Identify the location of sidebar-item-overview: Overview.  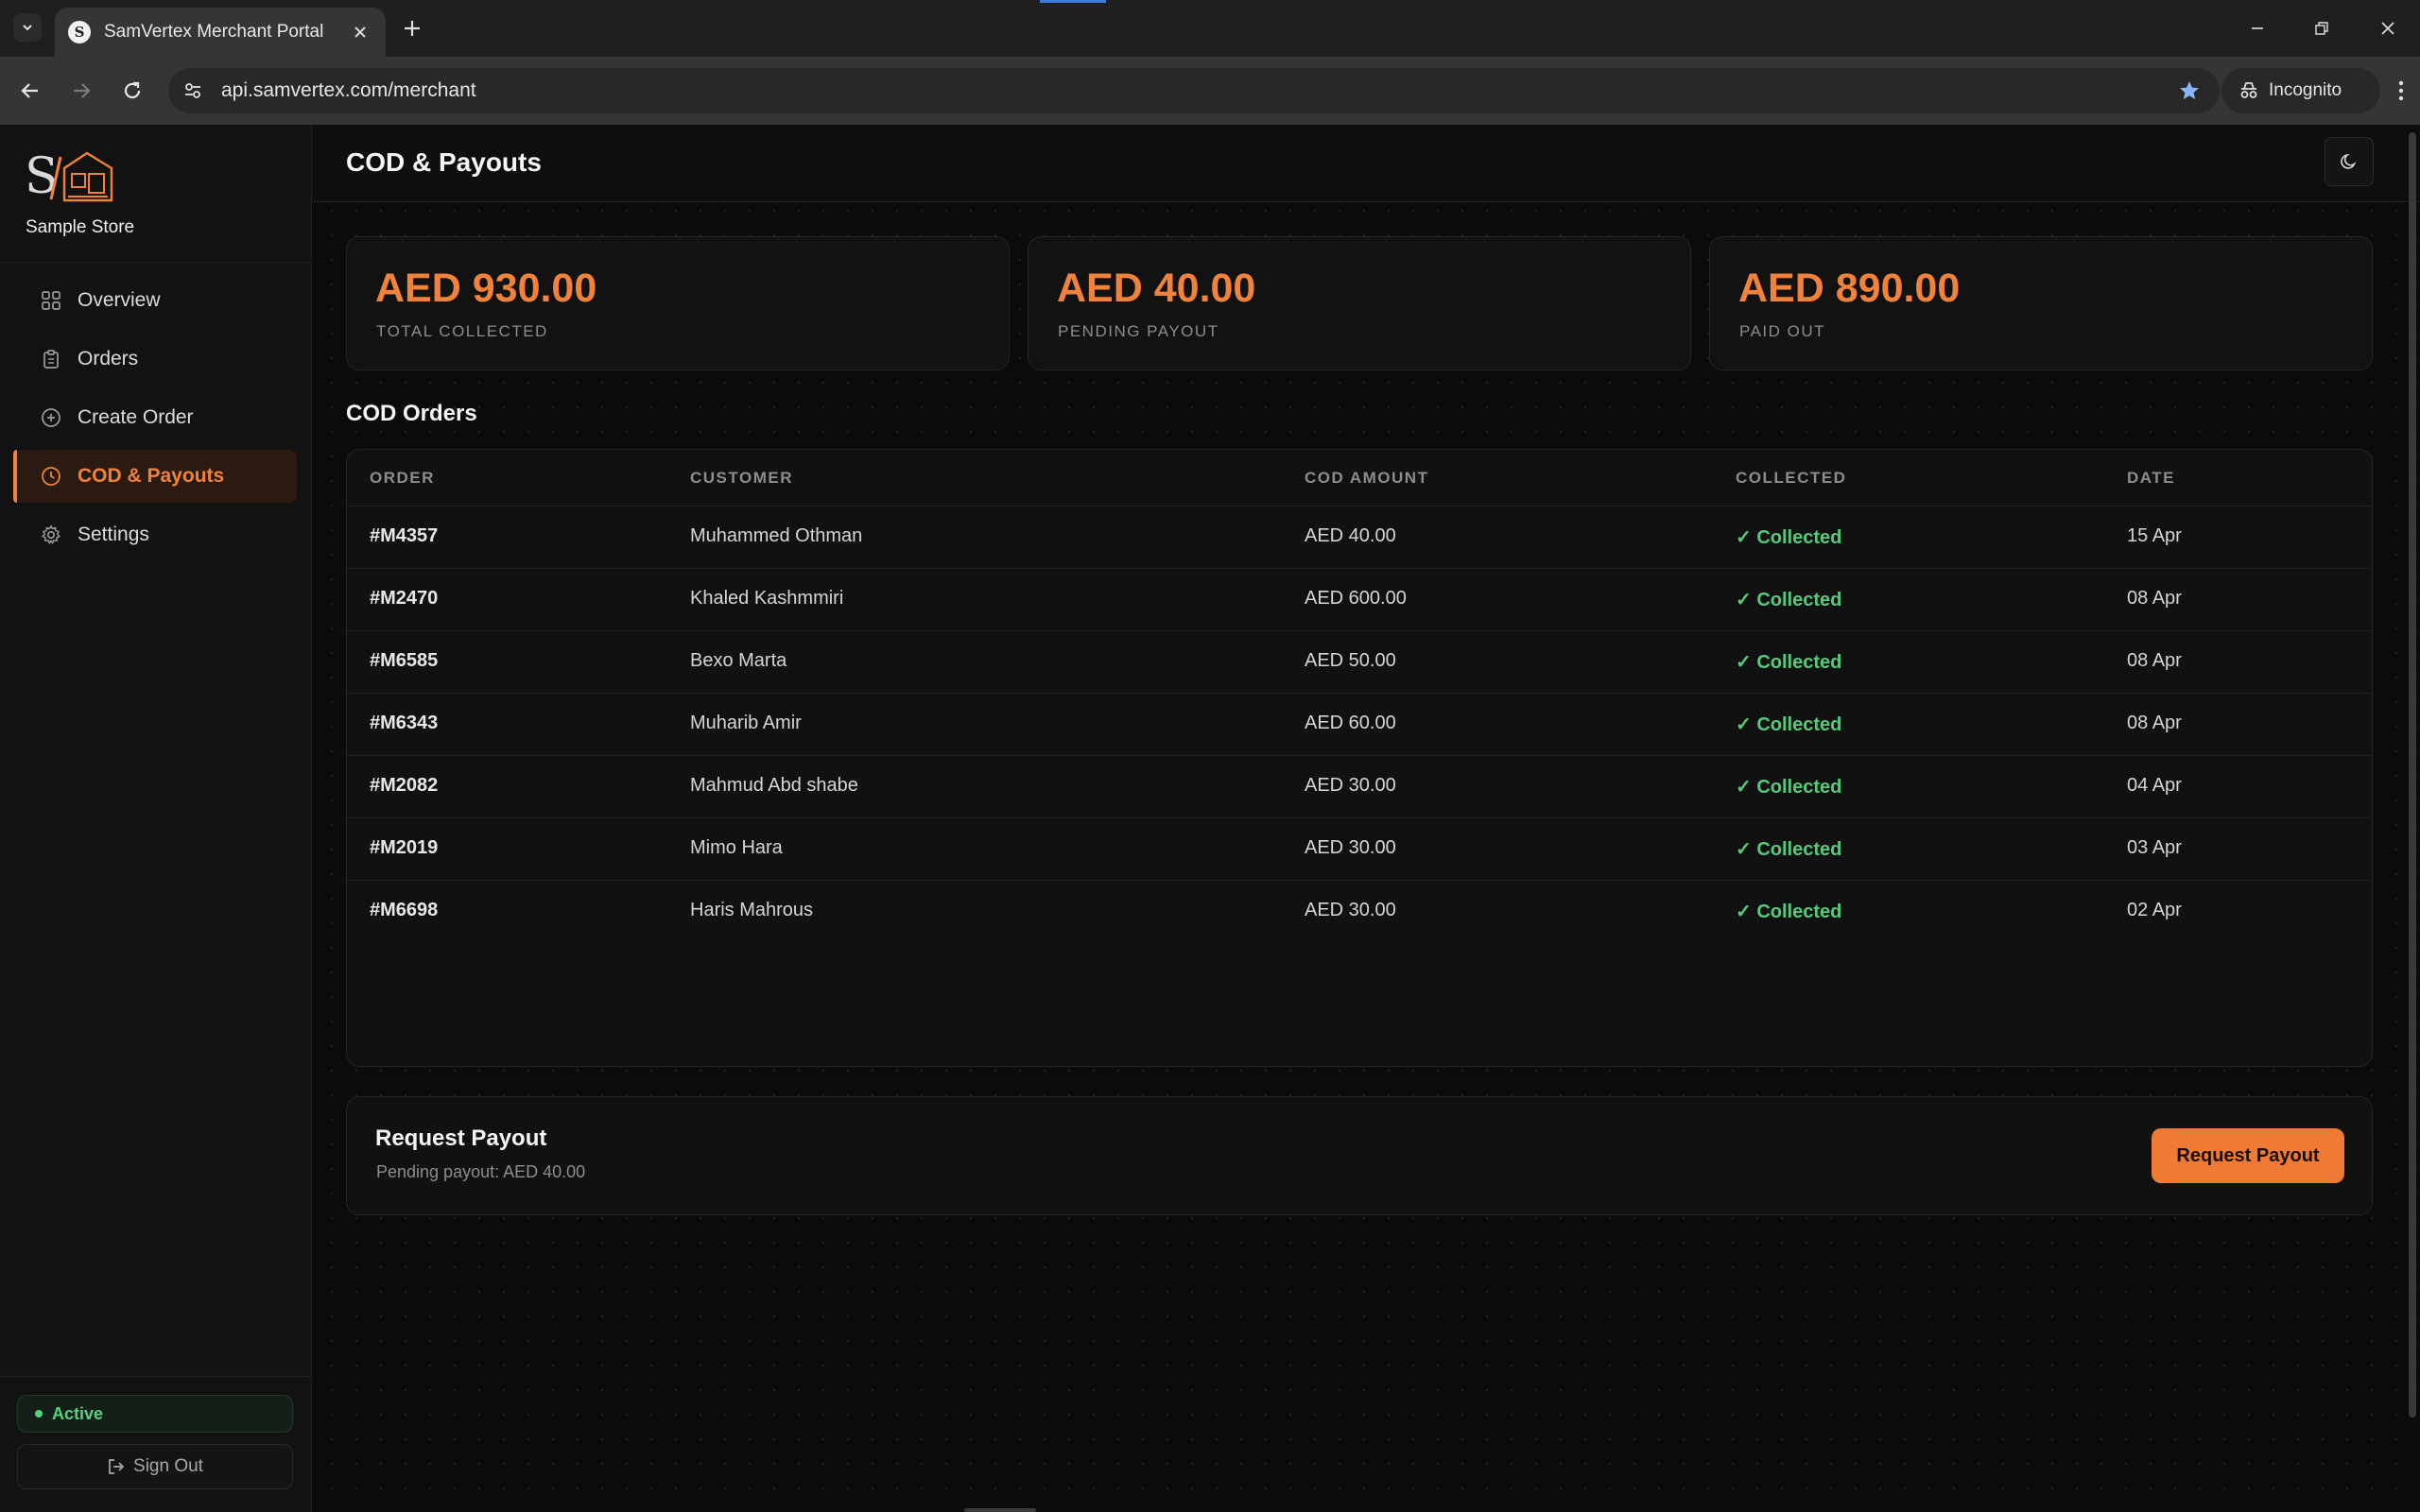
(155, 300).